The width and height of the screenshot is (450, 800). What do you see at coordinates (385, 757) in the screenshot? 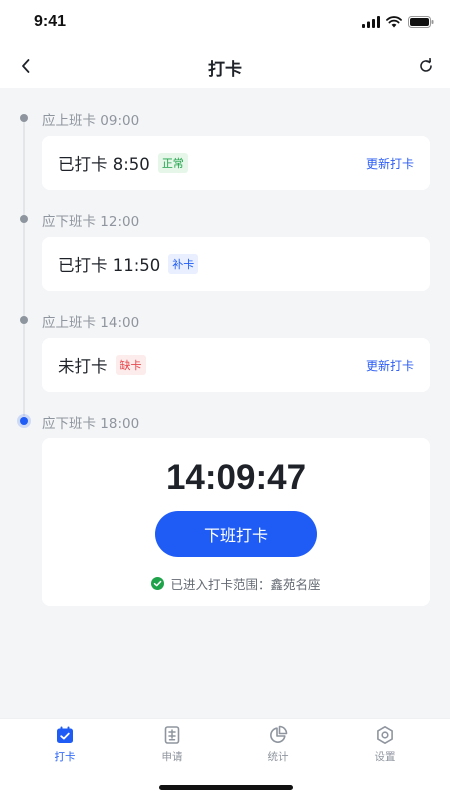
I see `tab-label: 设置` at bounding box center [385, 757].